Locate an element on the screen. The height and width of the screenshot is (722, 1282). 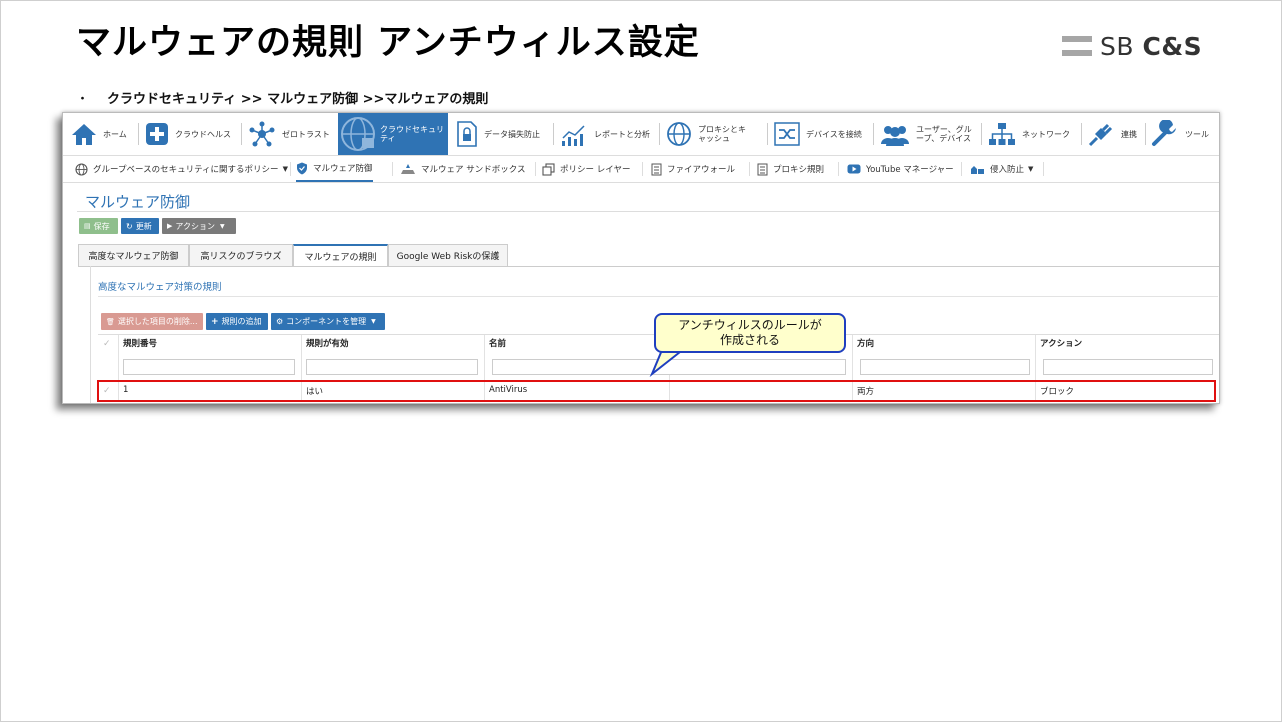
row-highlight-box is located at coordinates (656, 391).